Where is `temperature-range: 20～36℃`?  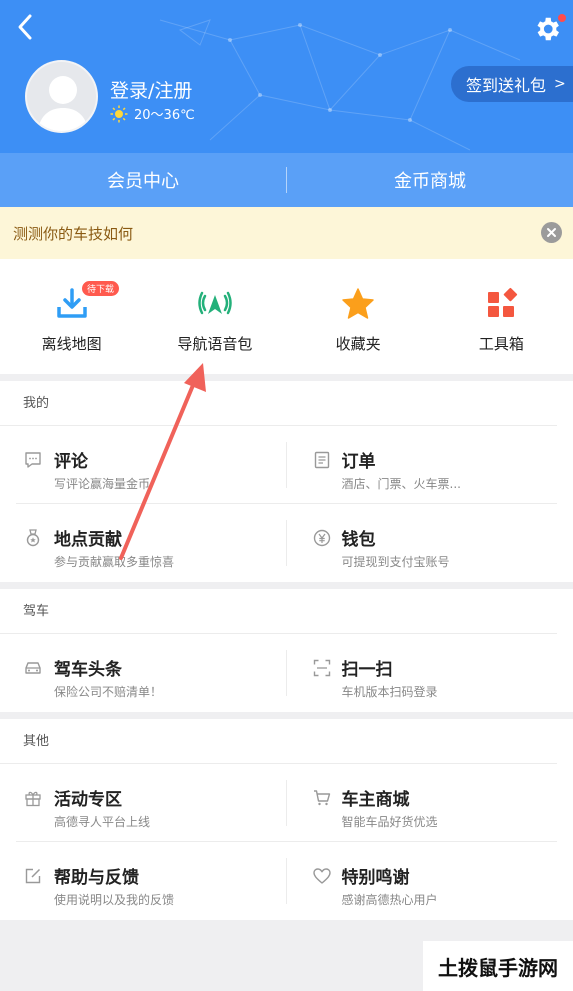
temperature-range: 20～36℃ is located at coordinates (164, 115).